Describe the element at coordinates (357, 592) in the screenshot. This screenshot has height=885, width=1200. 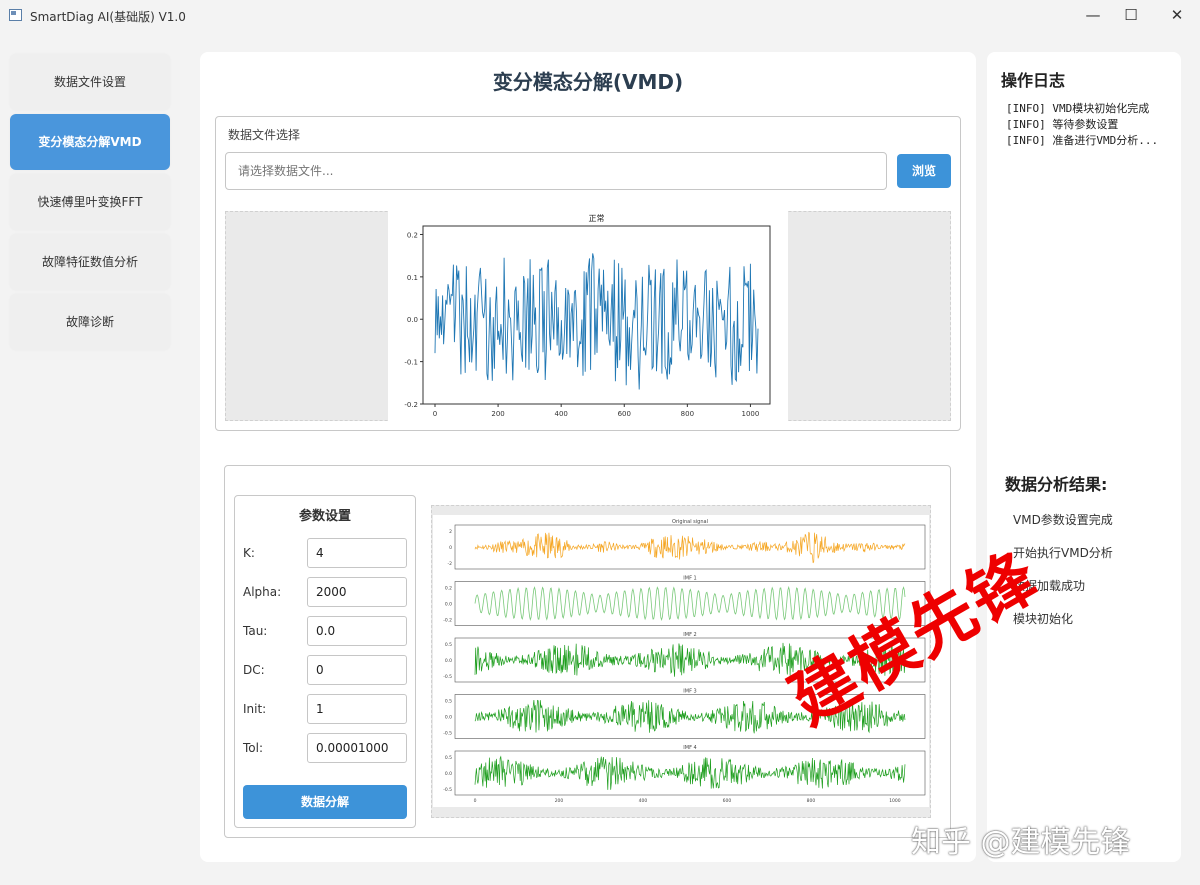
I see `param-alpha-input: 2000` at that location.